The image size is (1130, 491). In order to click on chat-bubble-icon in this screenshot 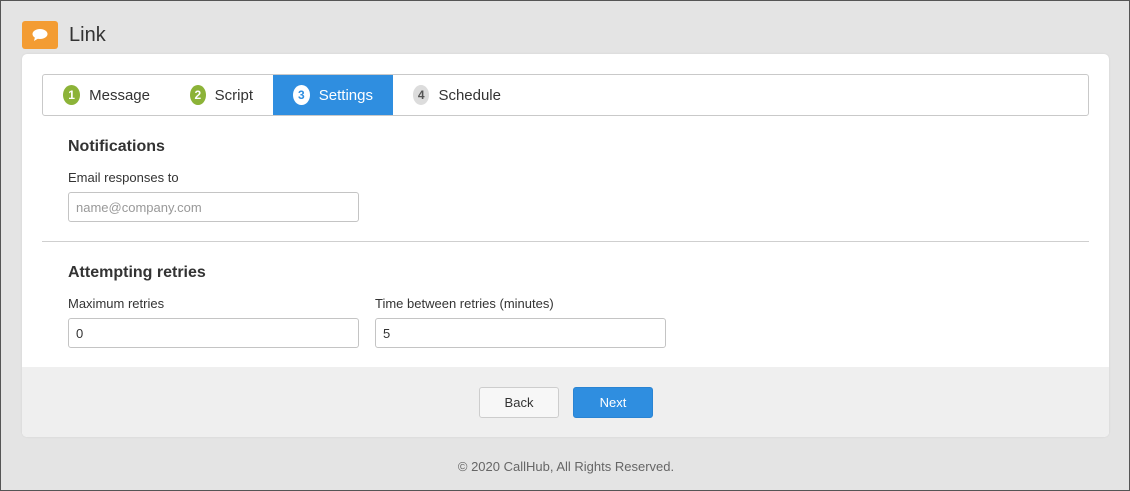, I will do `click(40, 35)`.